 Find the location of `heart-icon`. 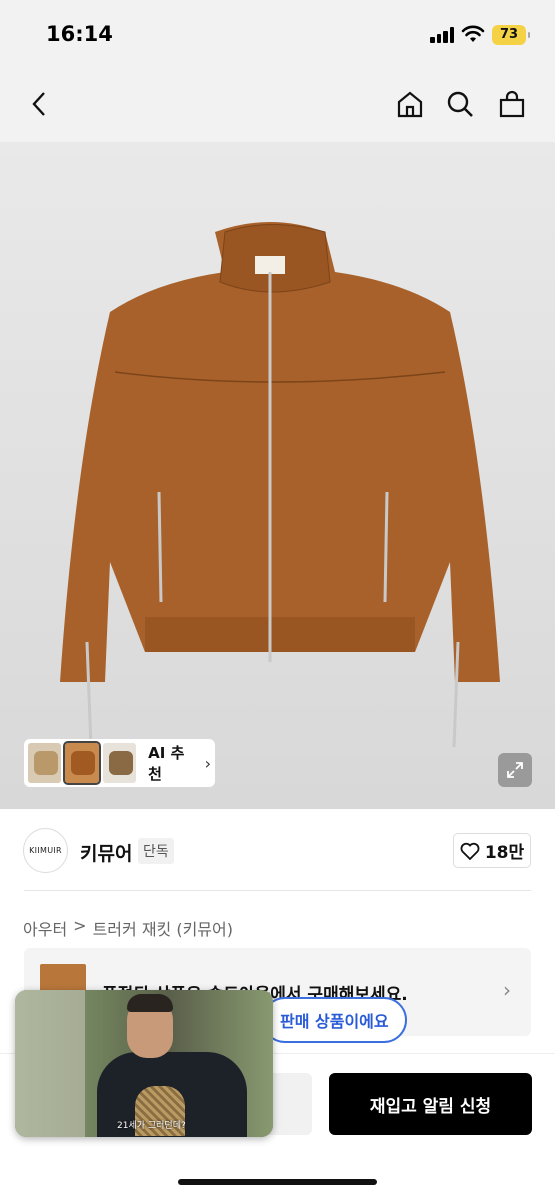

heart-icon is located at coordinates (470, 851).